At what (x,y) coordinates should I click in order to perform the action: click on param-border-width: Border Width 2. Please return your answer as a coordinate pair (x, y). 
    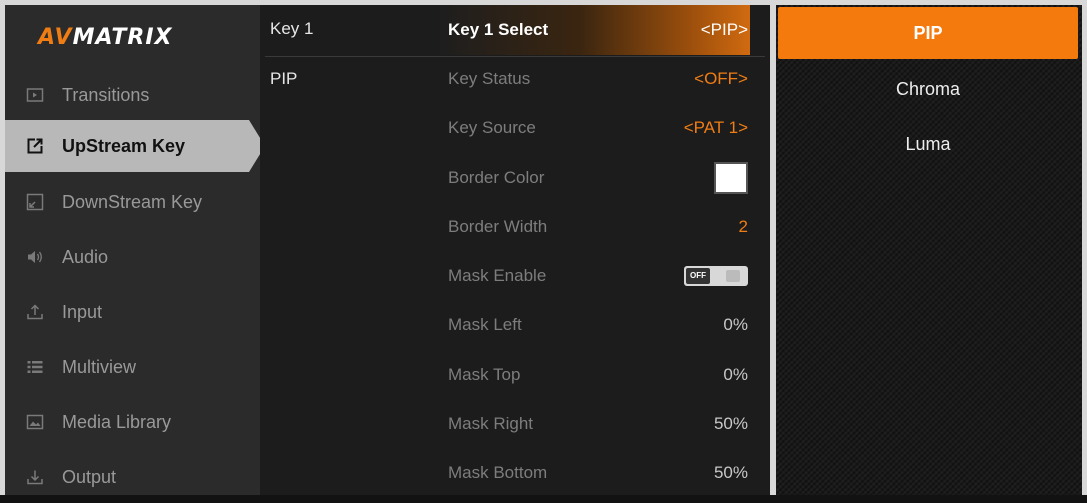
    Looking at the image, I should click on (598, 226).